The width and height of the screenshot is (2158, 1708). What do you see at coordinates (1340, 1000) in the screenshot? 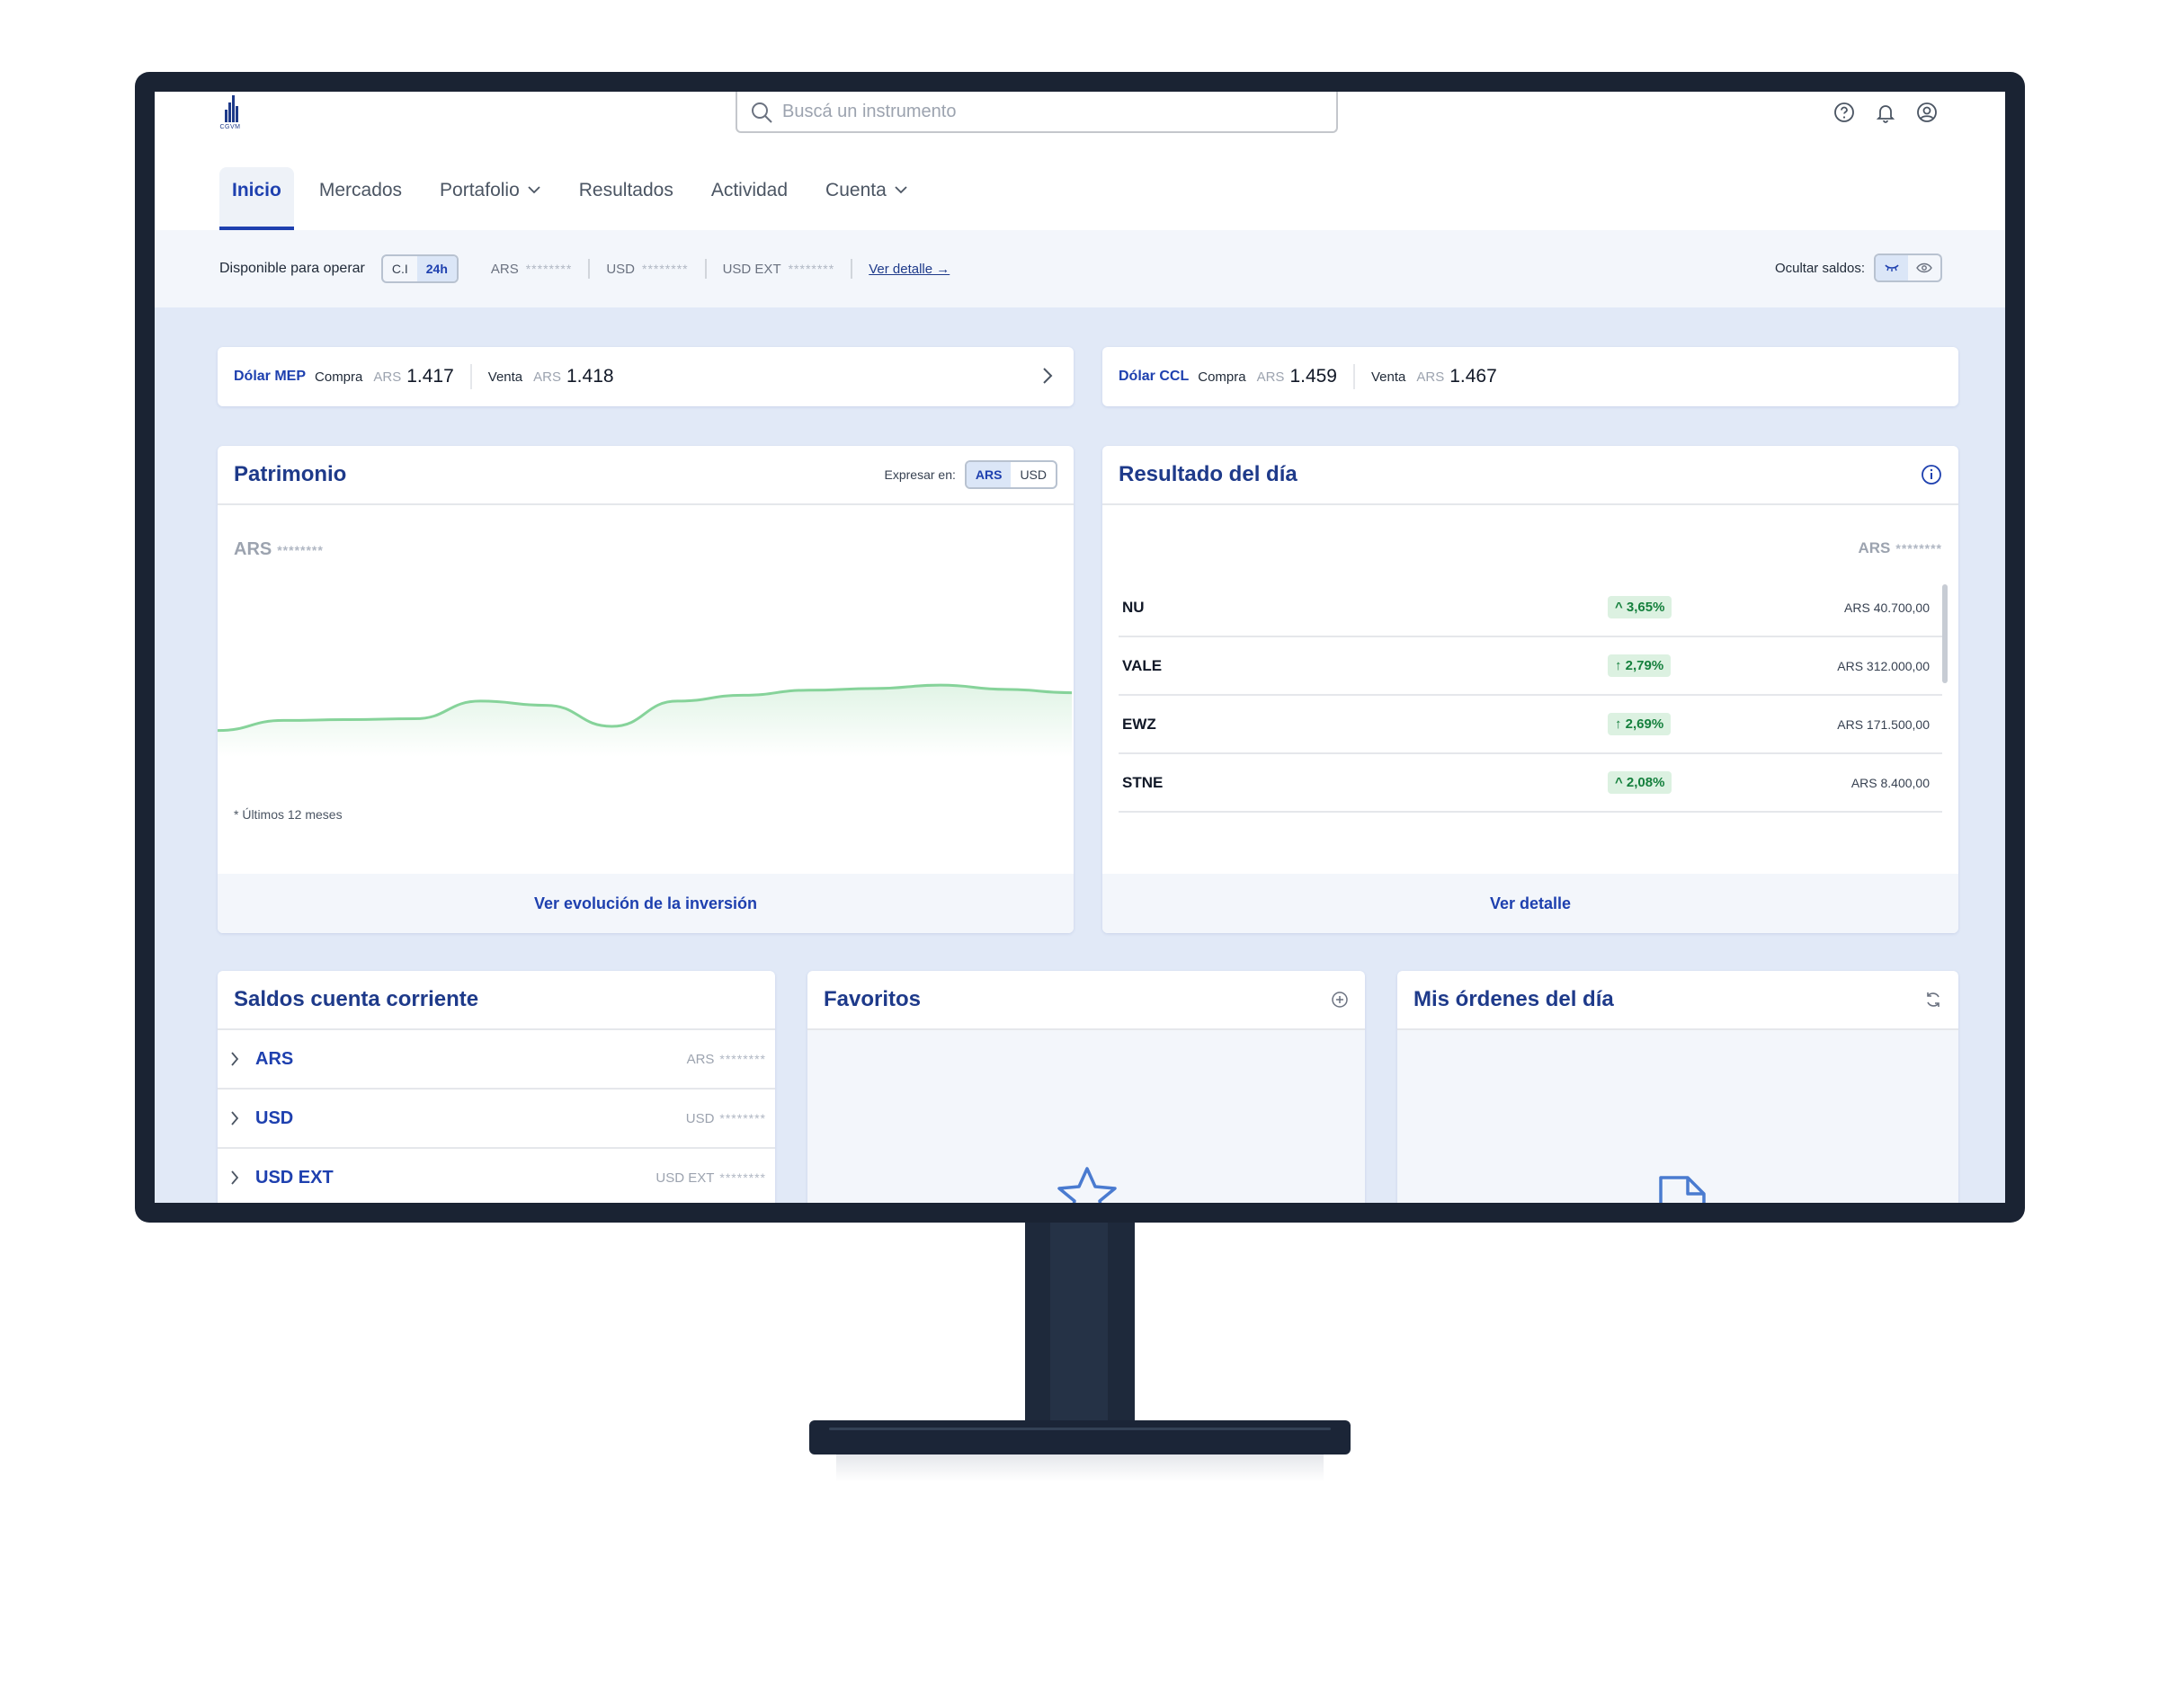
I see `add-favorite-icon` at bounding box center [1340, 1000].